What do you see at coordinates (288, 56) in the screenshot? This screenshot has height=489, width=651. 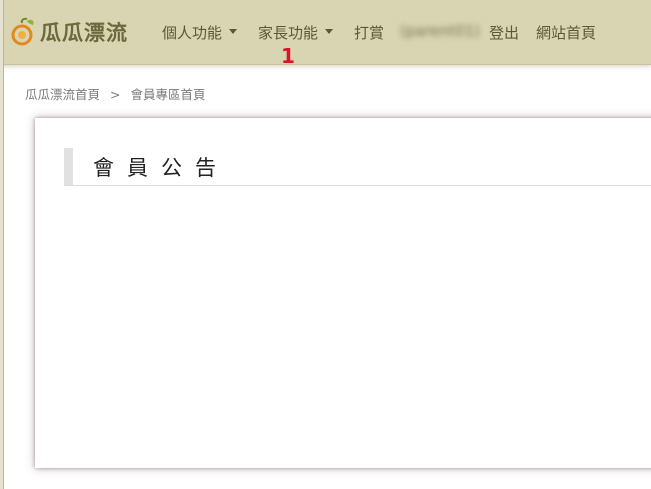 I see `annotation-marker: 1` at bounding box center [288, 56].